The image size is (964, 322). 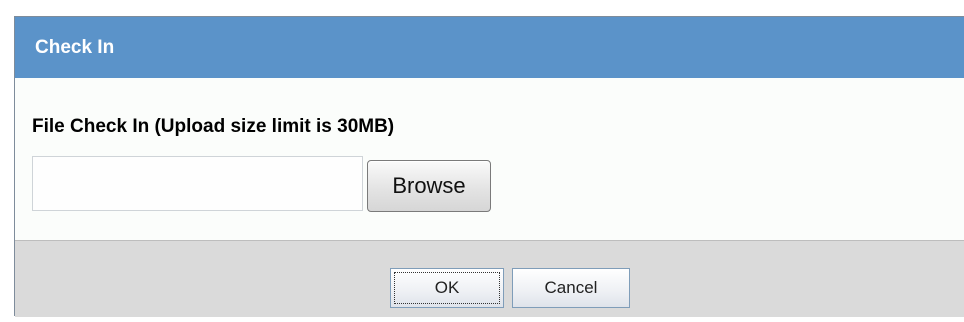 I want to click on file-path-input, so click(x=197, y=183).